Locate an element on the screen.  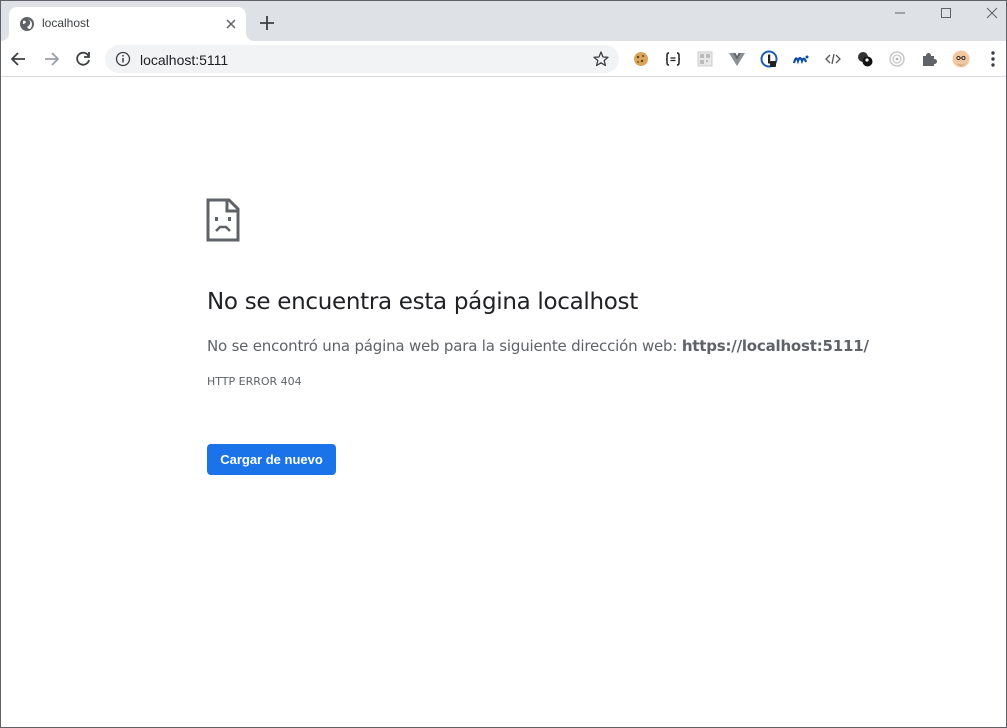
address-bar: localhost:5111 is located at coordinates (362, 59).